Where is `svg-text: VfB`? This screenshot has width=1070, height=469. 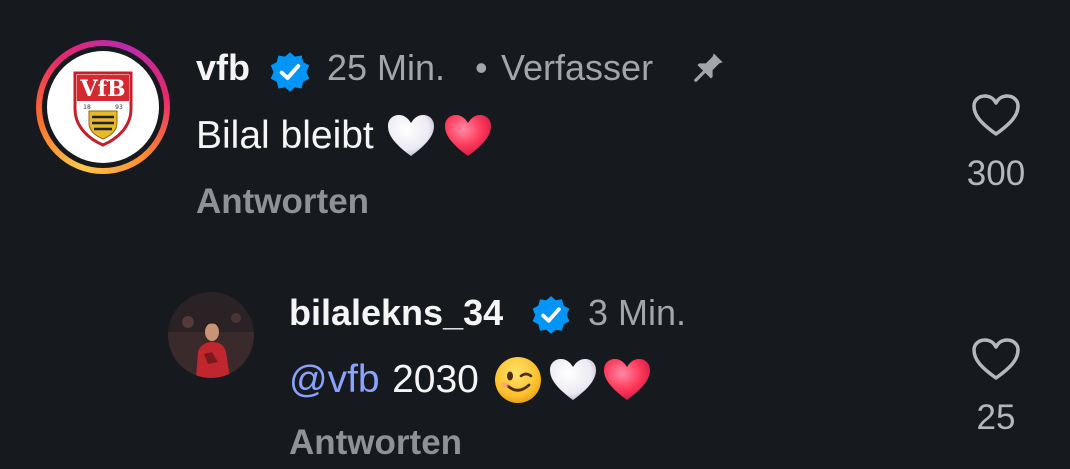 svg-text: VfB is located at coordinates (102, 89).